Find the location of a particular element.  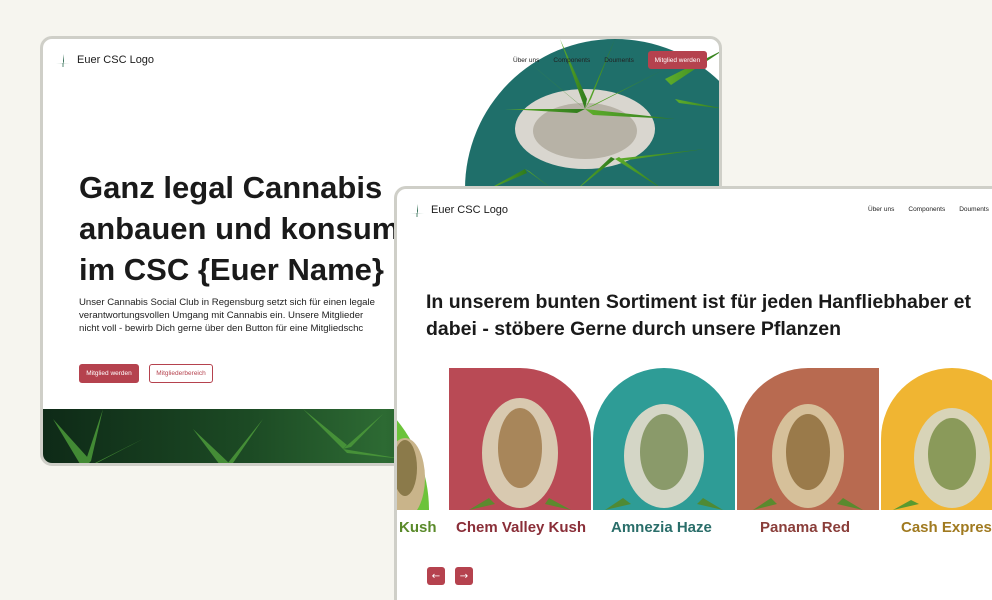

carousel-next-button: → is located at coordinates (464, 576).